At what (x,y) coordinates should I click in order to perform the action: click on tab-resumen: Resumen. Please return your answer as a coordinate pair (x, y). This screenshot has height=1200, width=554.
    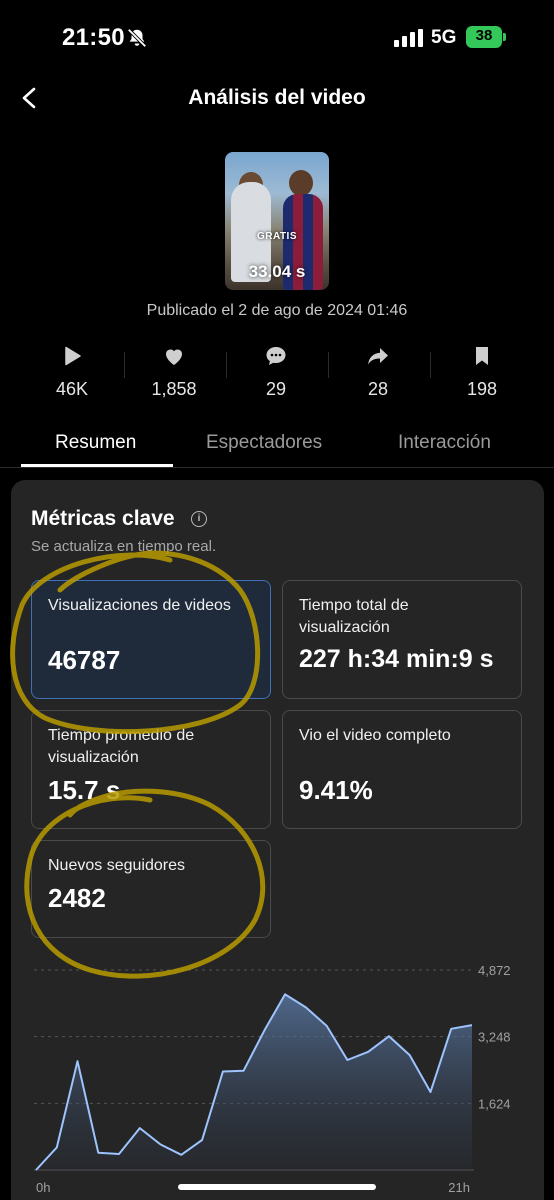
    Looking at the image, I should click on (95, 443).